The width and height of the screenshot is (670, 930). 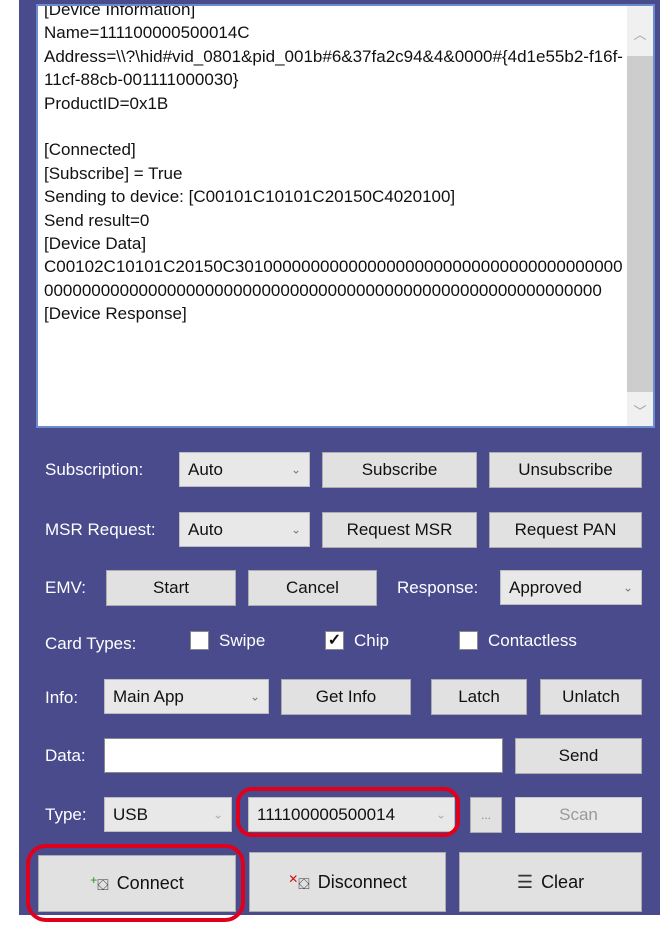 I want to click on device-select: 111100000500014 ⌄, so click(x=351, y=814).